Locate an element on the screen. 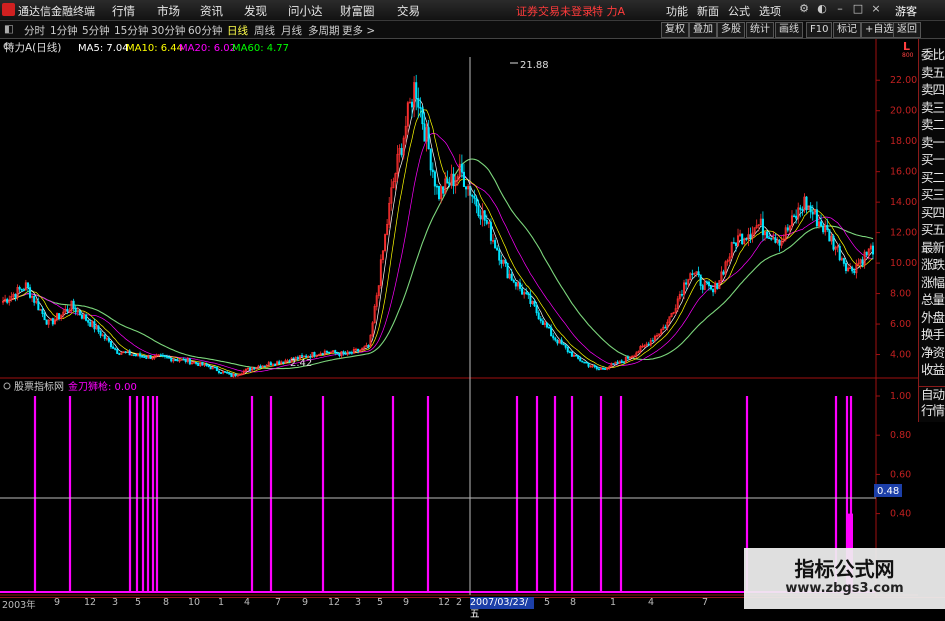 The width and height of the screenshot is (945, 621). user-label: 游客 is located at coordinates (906, 11).